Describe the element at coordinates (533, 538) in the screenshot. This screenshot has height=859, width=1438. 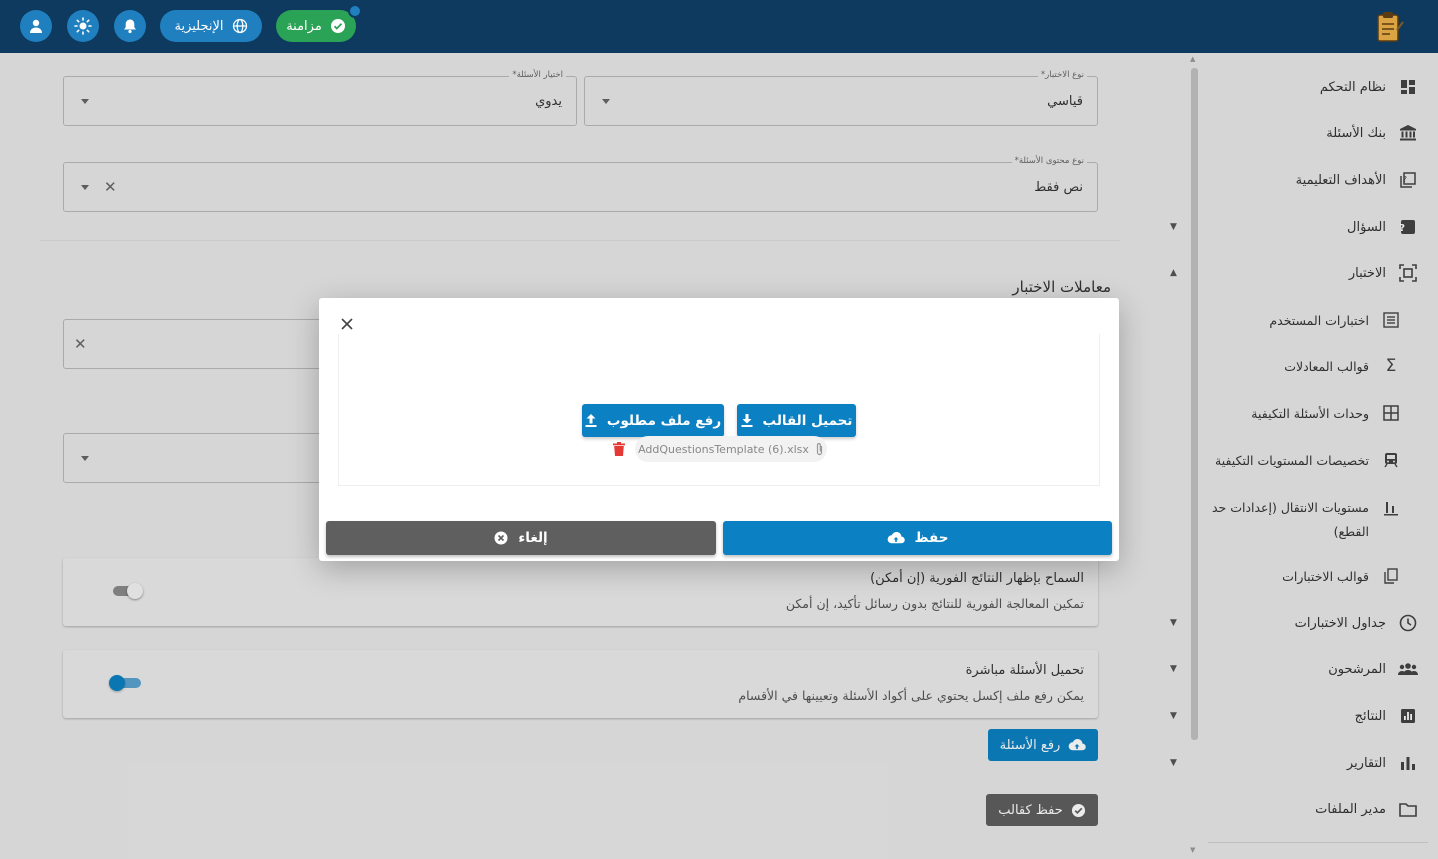
I see `cancel-label: إلغاء` at that location.